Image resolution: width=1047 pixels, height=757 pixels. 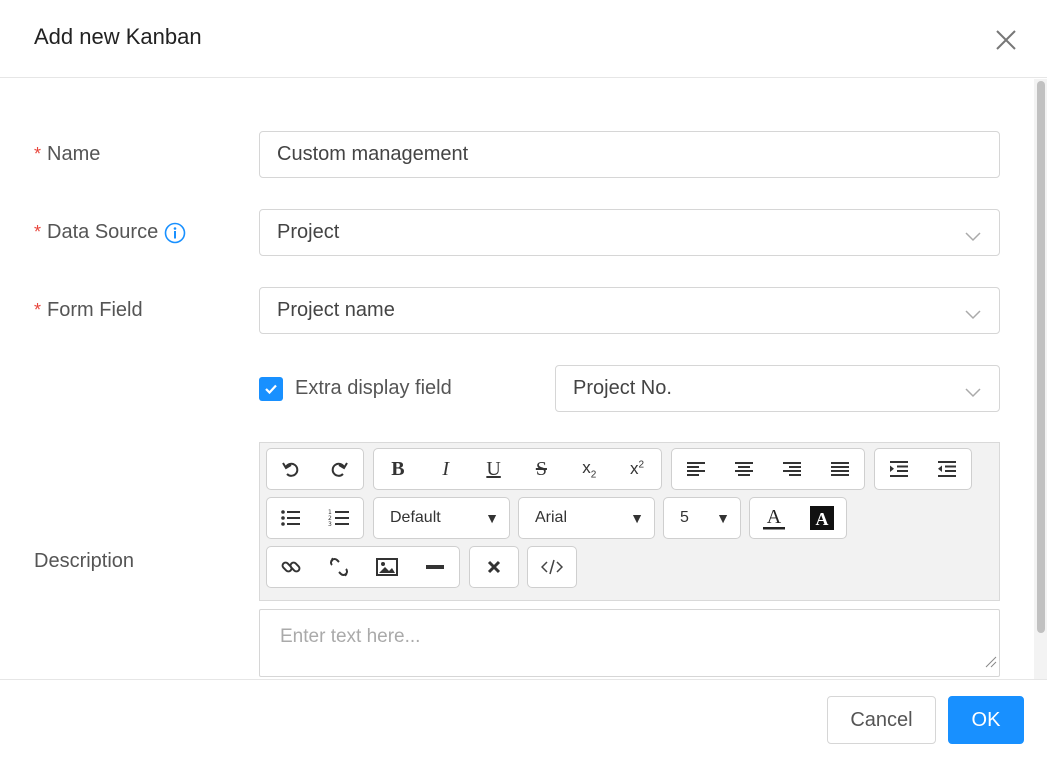 I want to click on align-justify-icon, so click(x=840, y=469).